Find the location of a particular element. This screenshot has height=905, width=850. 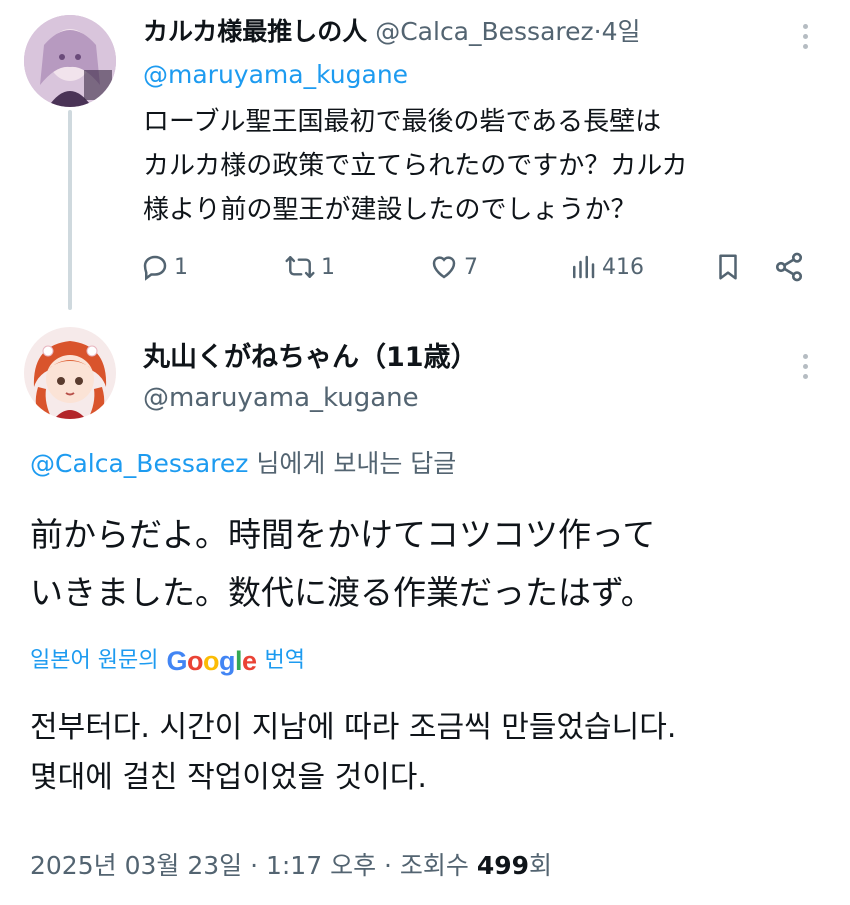

view-count: 416 is located at coordinates (623, 267).